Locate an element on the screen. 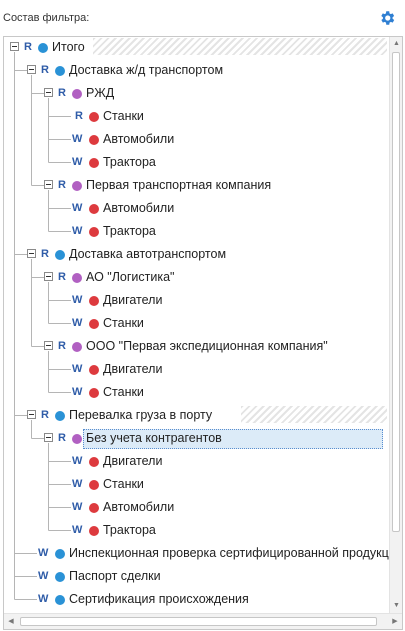 Image resolution: width=405 pixels, height=631 pixels. tree-node-label: Итого is located at coordinates (68, 47).